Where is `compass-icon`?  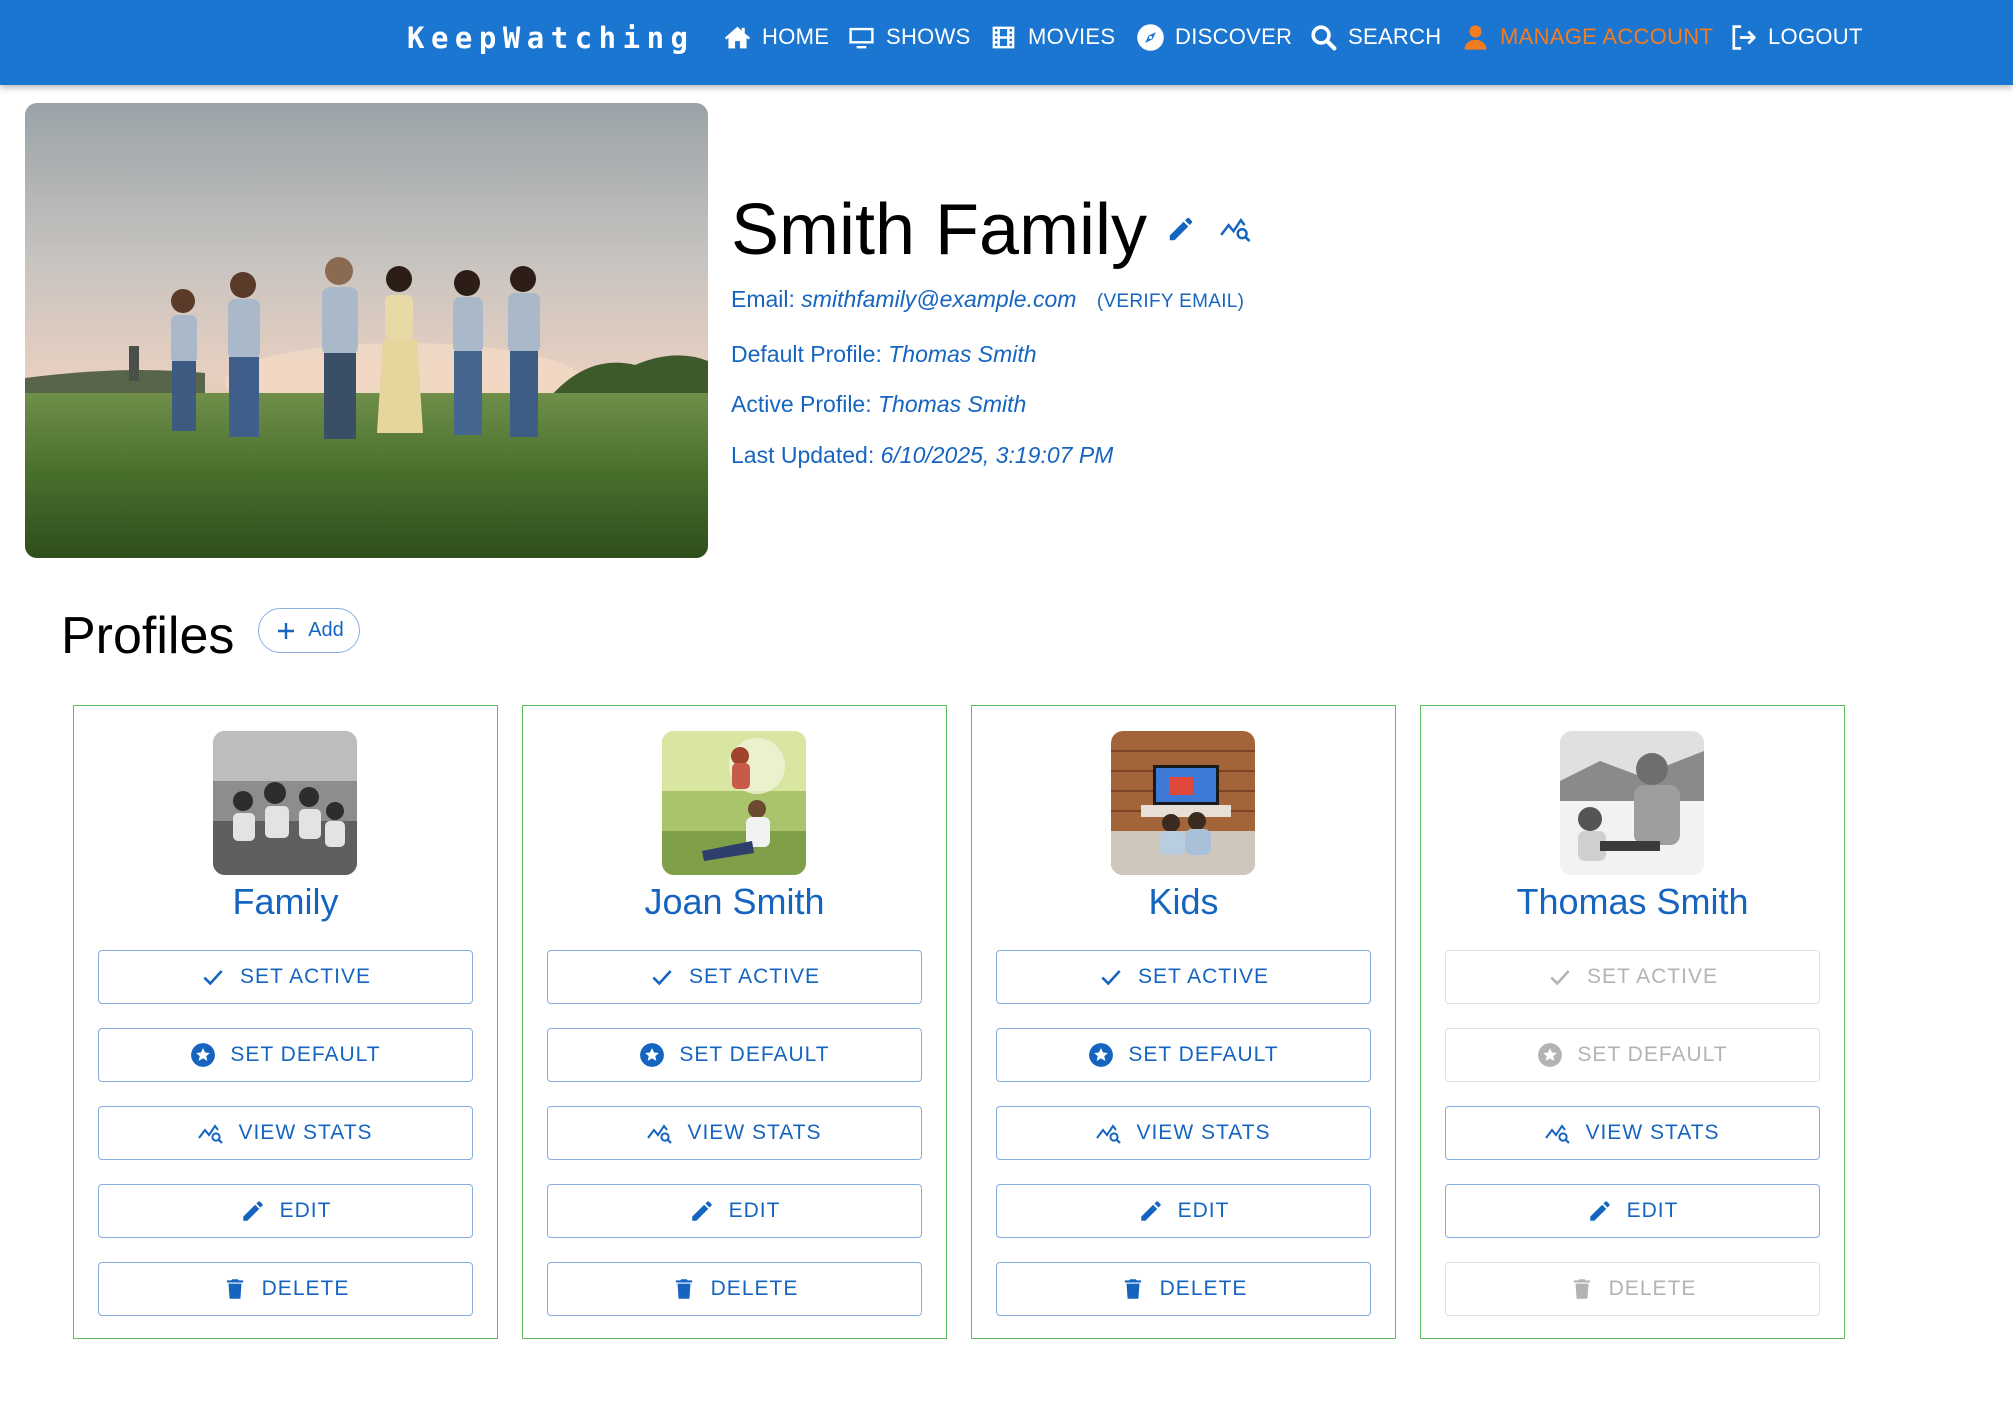
compass-icon is located at coordinates (1150, 37).